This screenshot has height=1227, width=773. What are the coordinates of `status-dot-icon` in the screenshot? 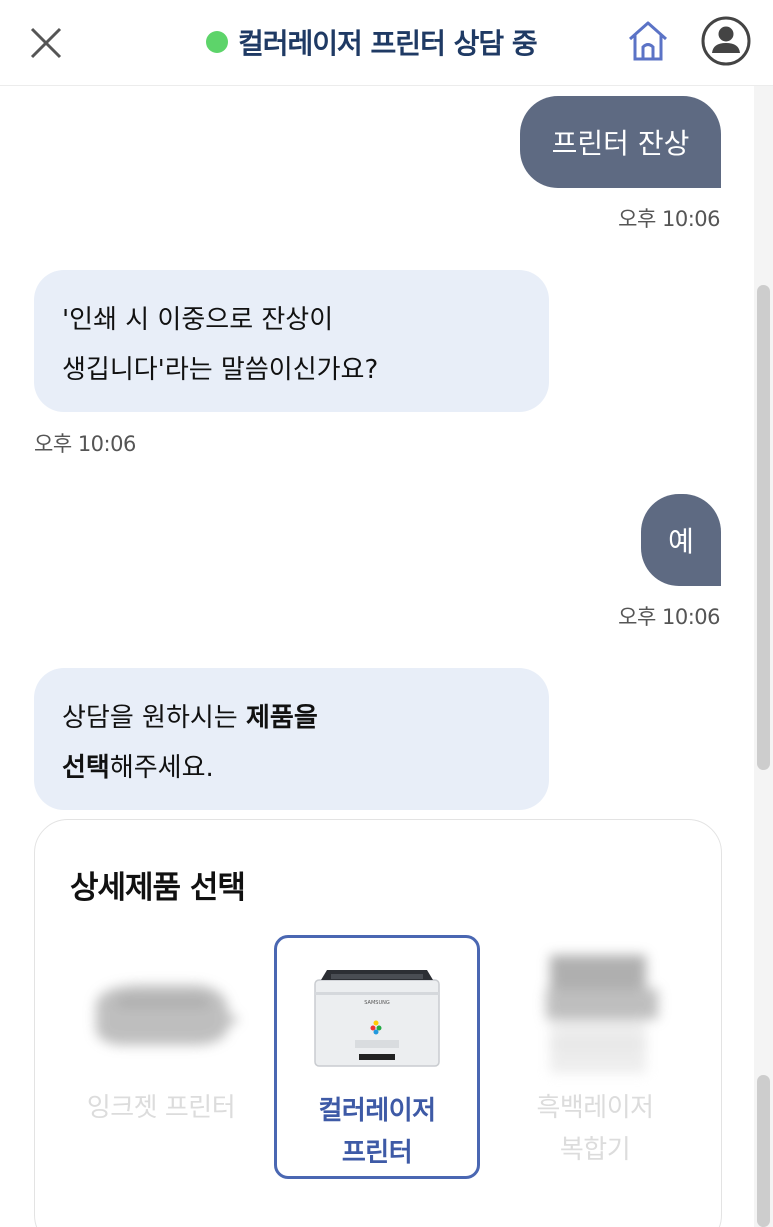 It's located at (217, 42).